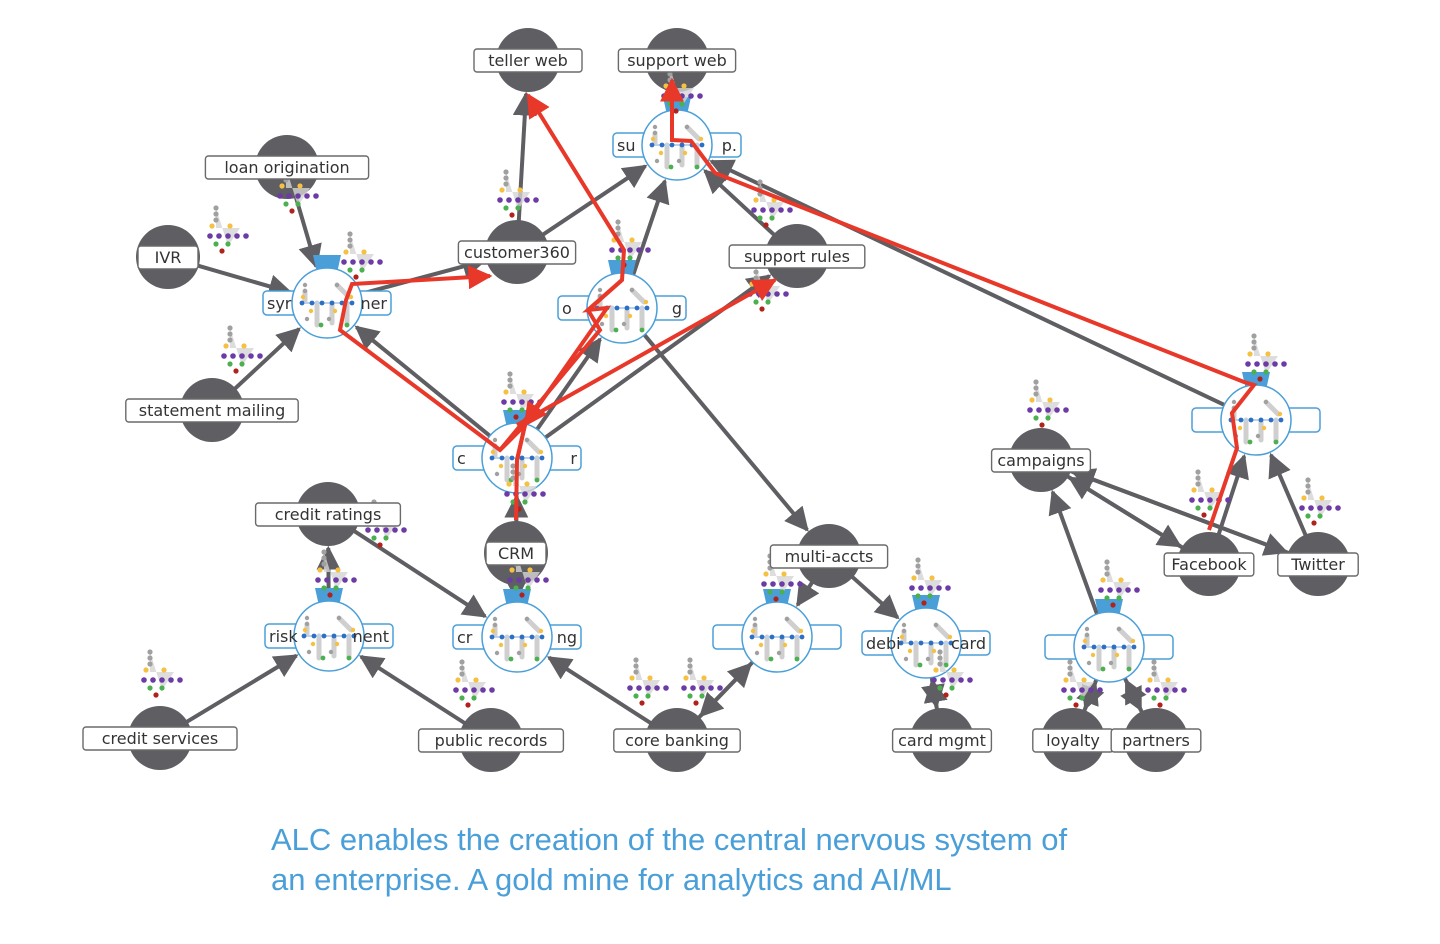  What do you see at coordinates (279, 303) in the screenshot?
I see `processor-label-left: syr` at bounding box center [279, 303].